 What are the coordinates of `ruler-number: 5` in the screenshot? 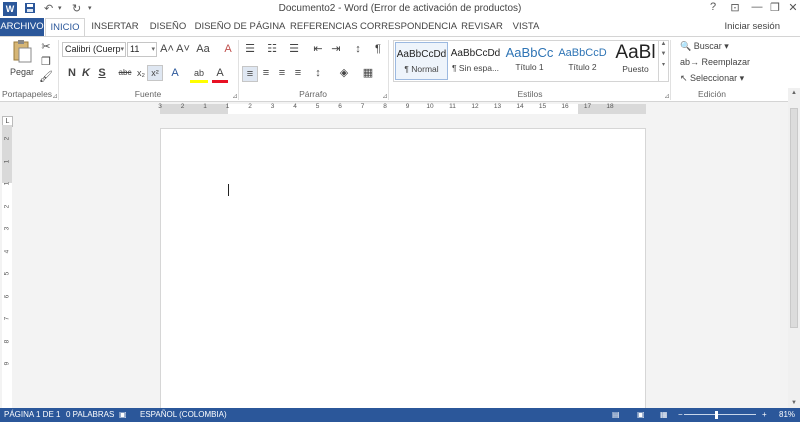 It's located at (7, 273).